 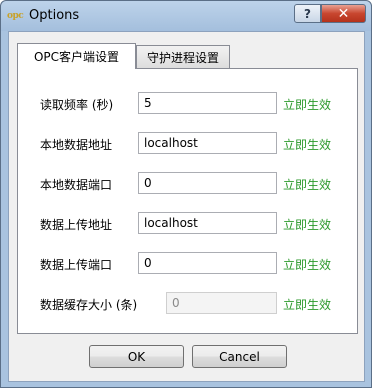 I want to click on close-button: ✕, so click(x=343, y=13).